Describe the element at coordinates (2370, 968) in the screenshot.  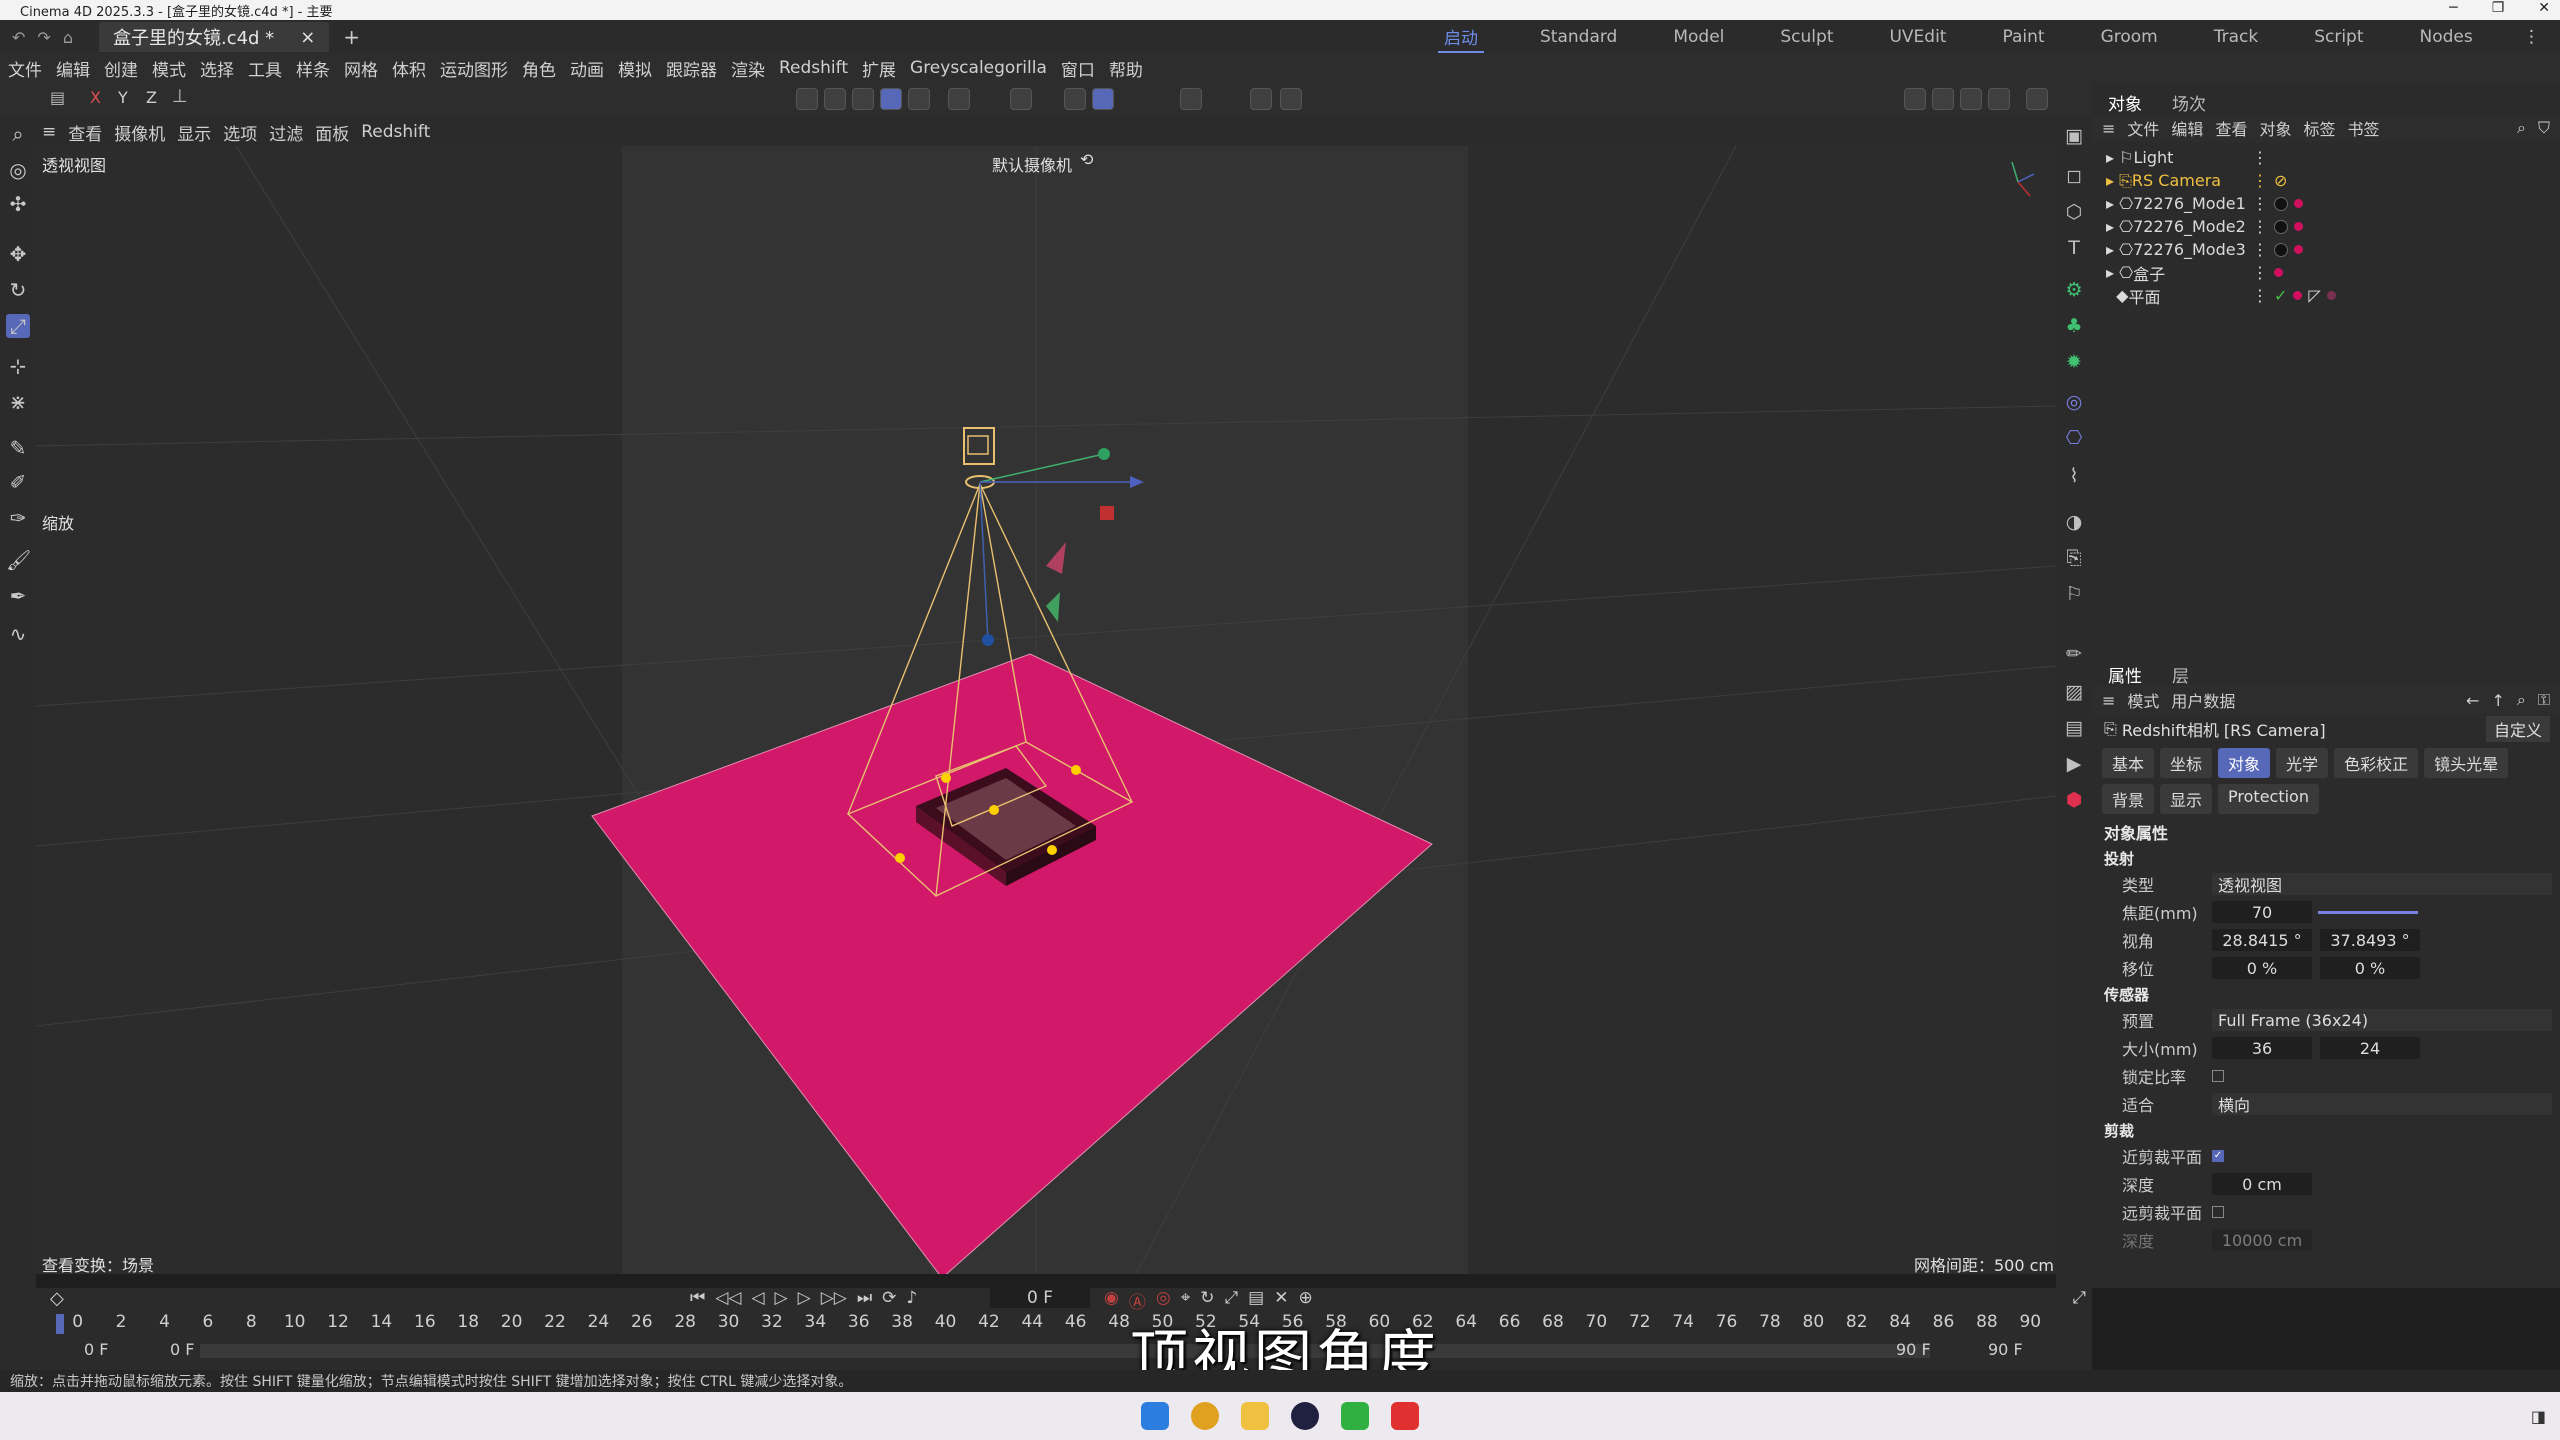
I see `shift-y-field: 0 %` at that location.